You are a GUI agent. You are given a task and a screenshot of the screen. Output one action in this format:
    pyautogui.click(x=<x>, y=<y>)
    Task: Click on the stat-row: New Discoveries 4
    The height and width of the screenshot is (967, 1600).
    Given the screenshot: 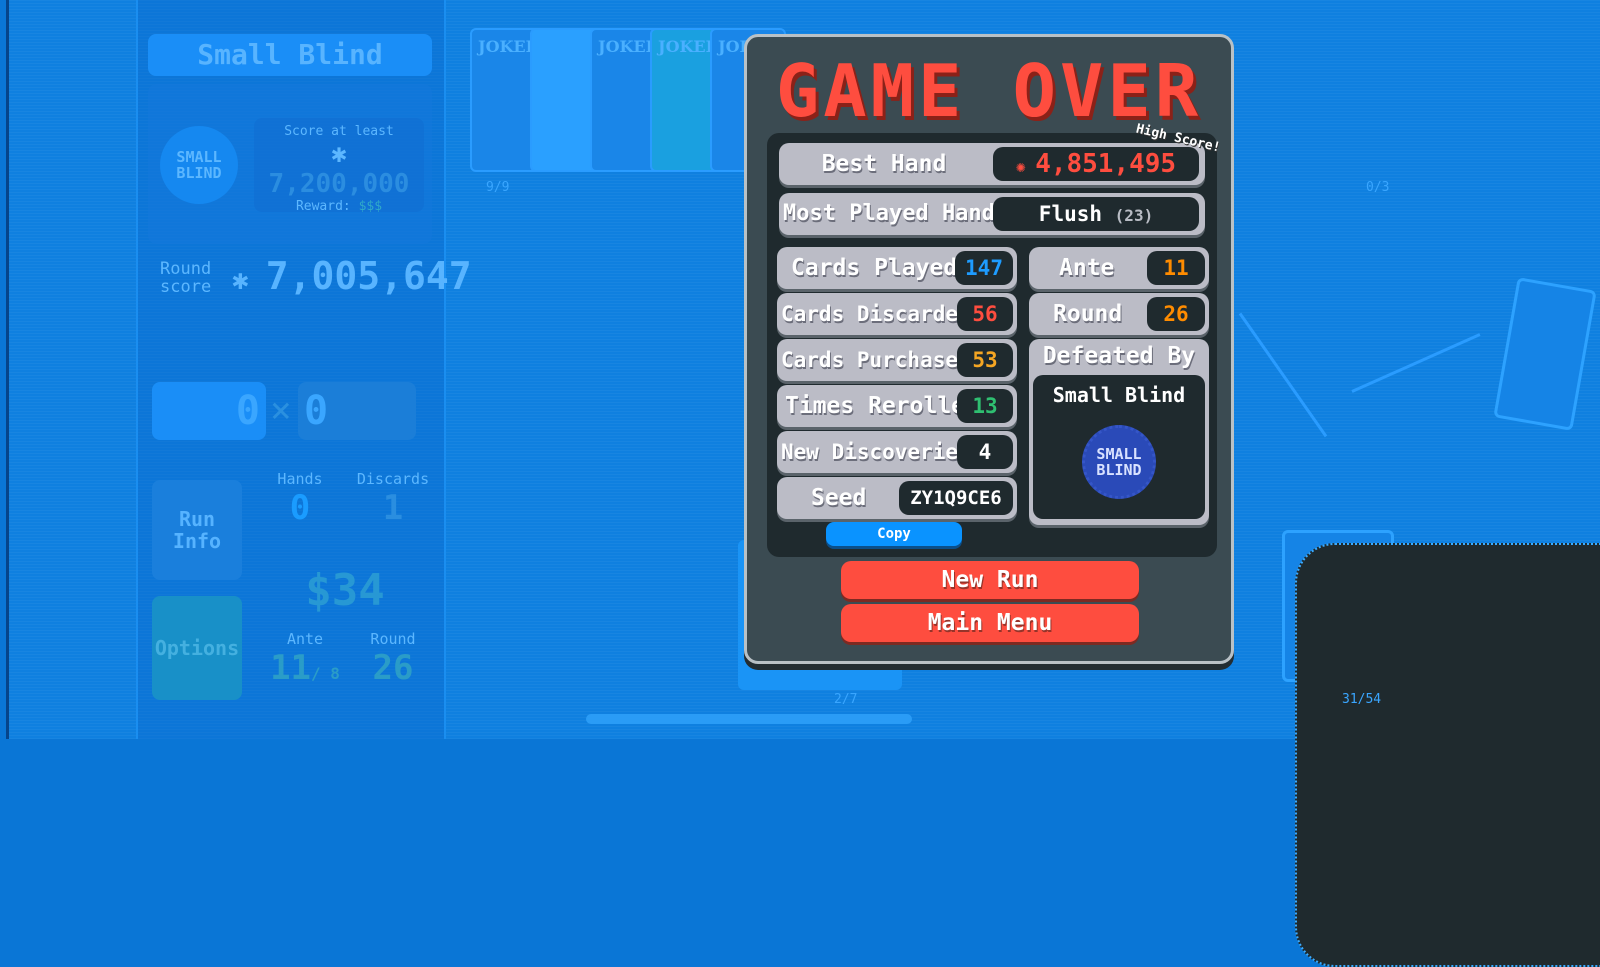 What is the action you would take?
    pyautogui.click(x=897, y=452)
    